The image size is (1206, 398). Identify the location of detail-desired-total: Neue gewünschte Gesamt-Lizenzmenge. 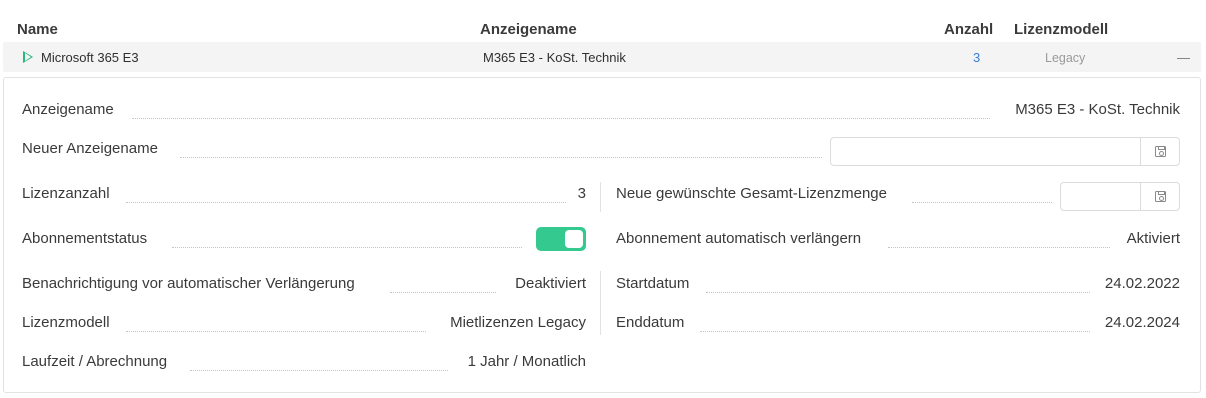
(834, 196).